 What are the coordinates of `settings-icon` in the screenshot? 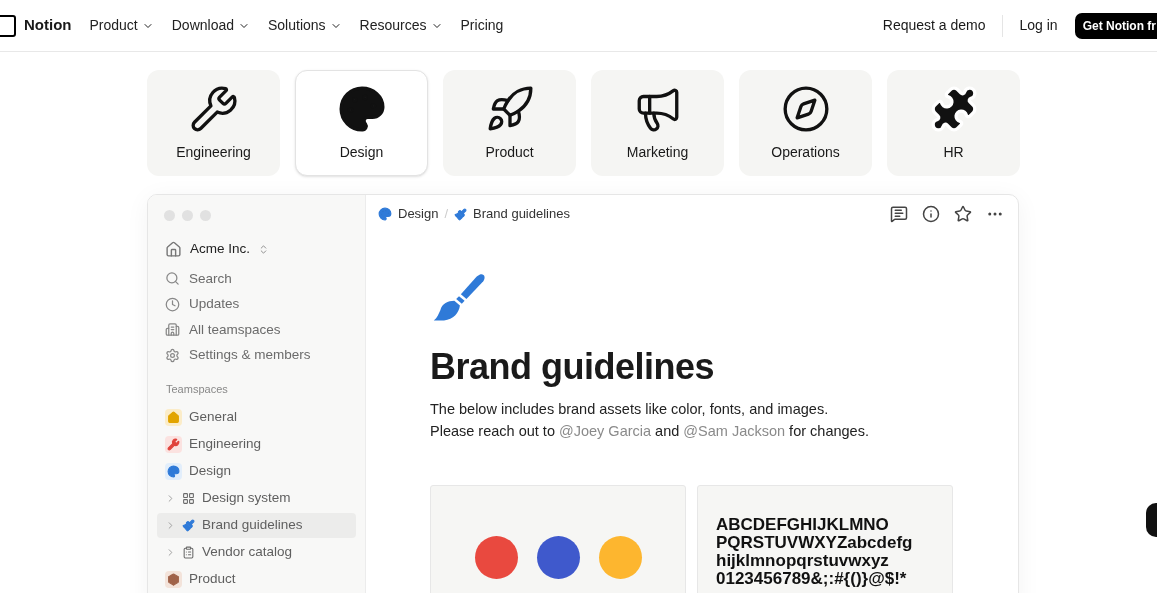 It's located at (172, 355).